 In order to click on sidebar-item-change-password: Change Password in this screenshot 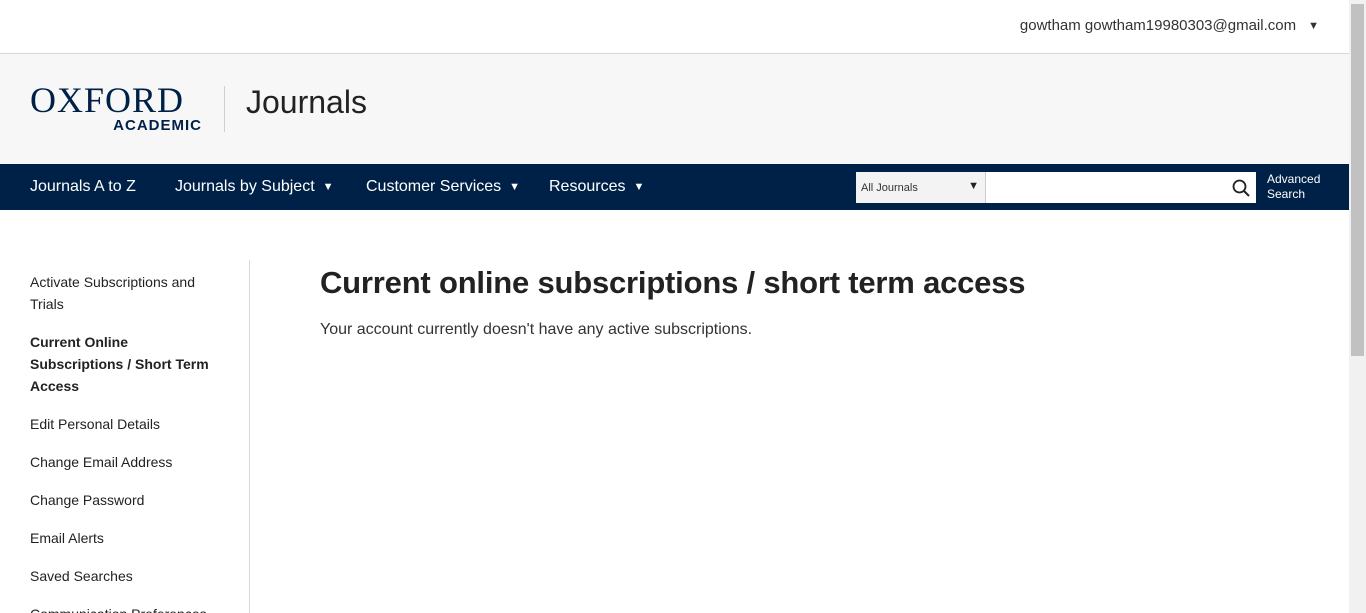, I will do `click(127, 500)`.